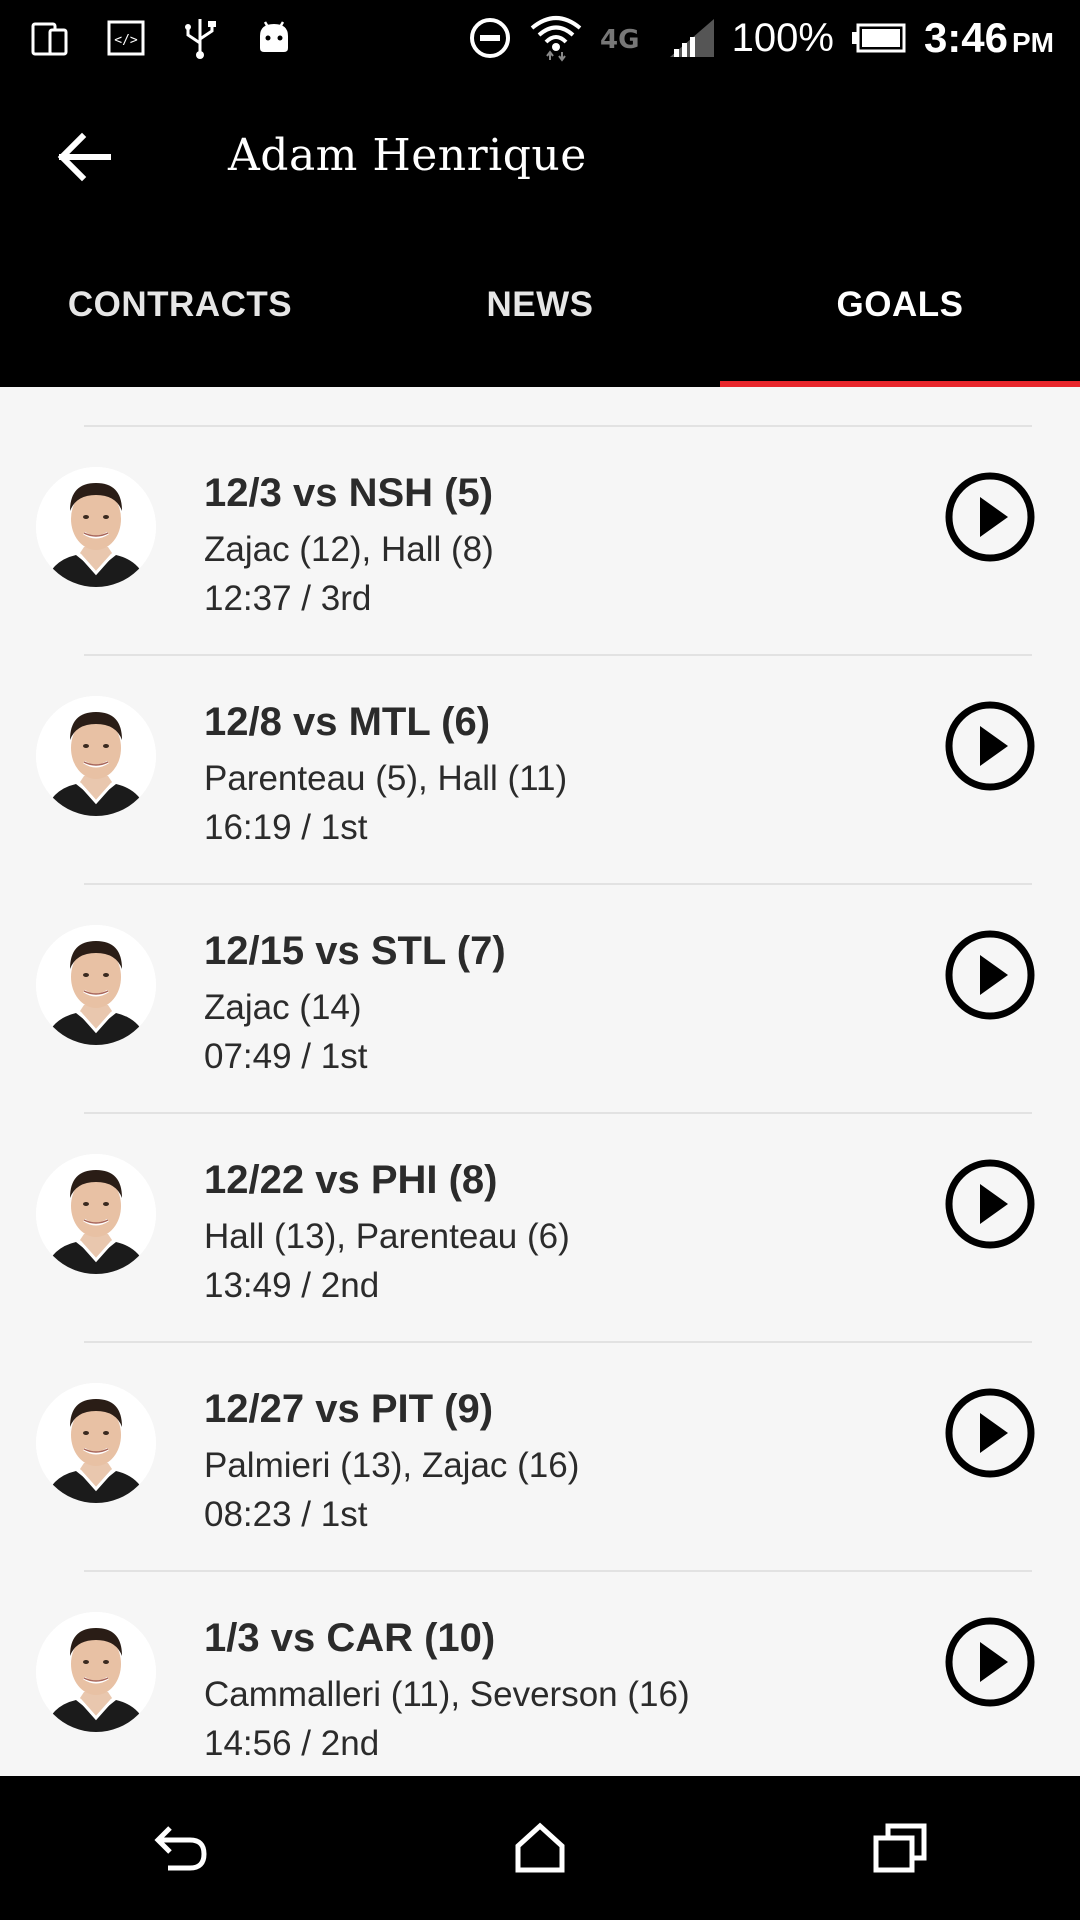 This screenshot has width=1080, height=1920. What do you see at coordinates (286, 827) in the screenshot?
I see `goal-time: 16:19 / 1st` at bounding box center [286, 827].